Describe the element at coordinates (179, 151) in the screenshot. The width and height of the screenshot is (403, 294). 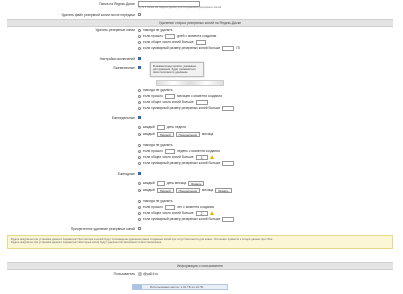
I see `weekly-older-row: если прошло недель с момента создания` at that location.